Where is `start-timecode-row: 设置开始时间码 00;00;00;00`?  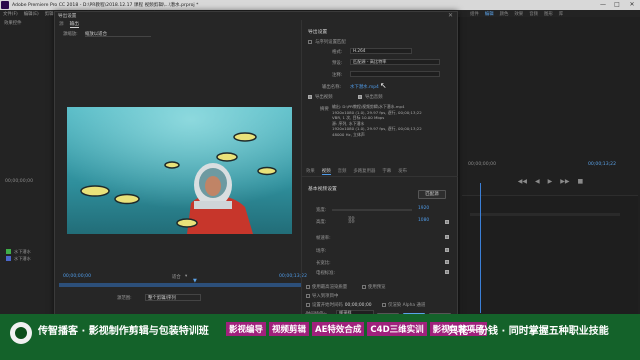 start-timecode-row: 设置开始时间码 00;00;00;00 is located at coordinates (339, 305).